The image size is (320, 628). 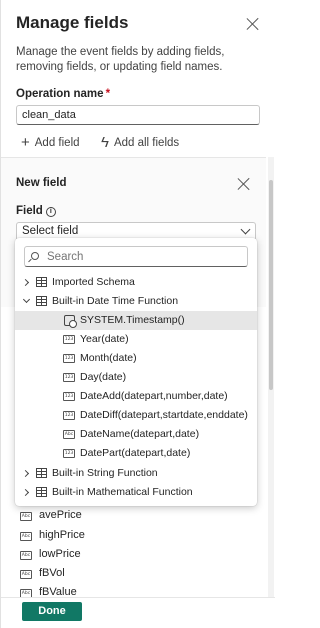 I want to click on tree-item-label: Day(date), so click(x=103, y=377).